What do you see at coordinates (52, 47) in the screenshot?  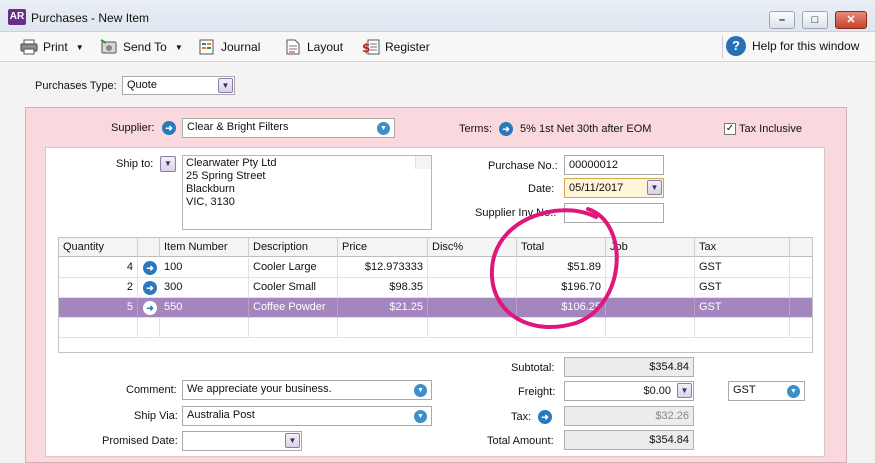 I see `print-button: Print ▼` at bounding box center [52, 47].